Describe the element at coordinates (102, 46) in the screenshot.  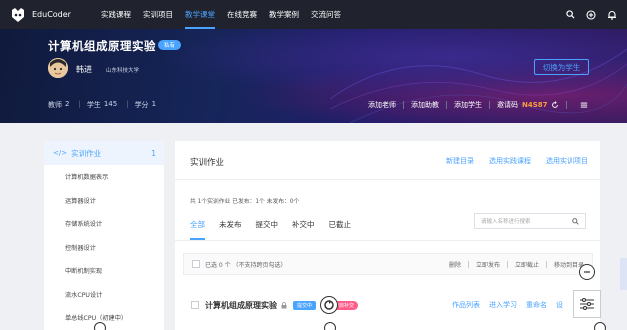
I see `course-title: 计算机组成原理实验` at that location.